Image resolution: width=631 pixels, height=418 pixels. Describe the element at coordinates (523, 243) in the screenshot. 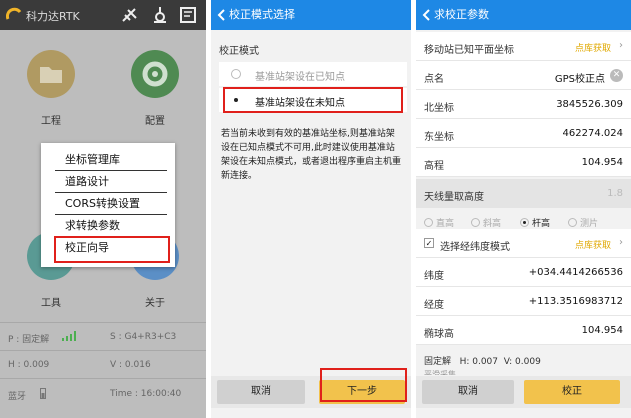

I see `lla-mode-row: ✓ 选择经纬度模式 点库获取 ›` at that location.